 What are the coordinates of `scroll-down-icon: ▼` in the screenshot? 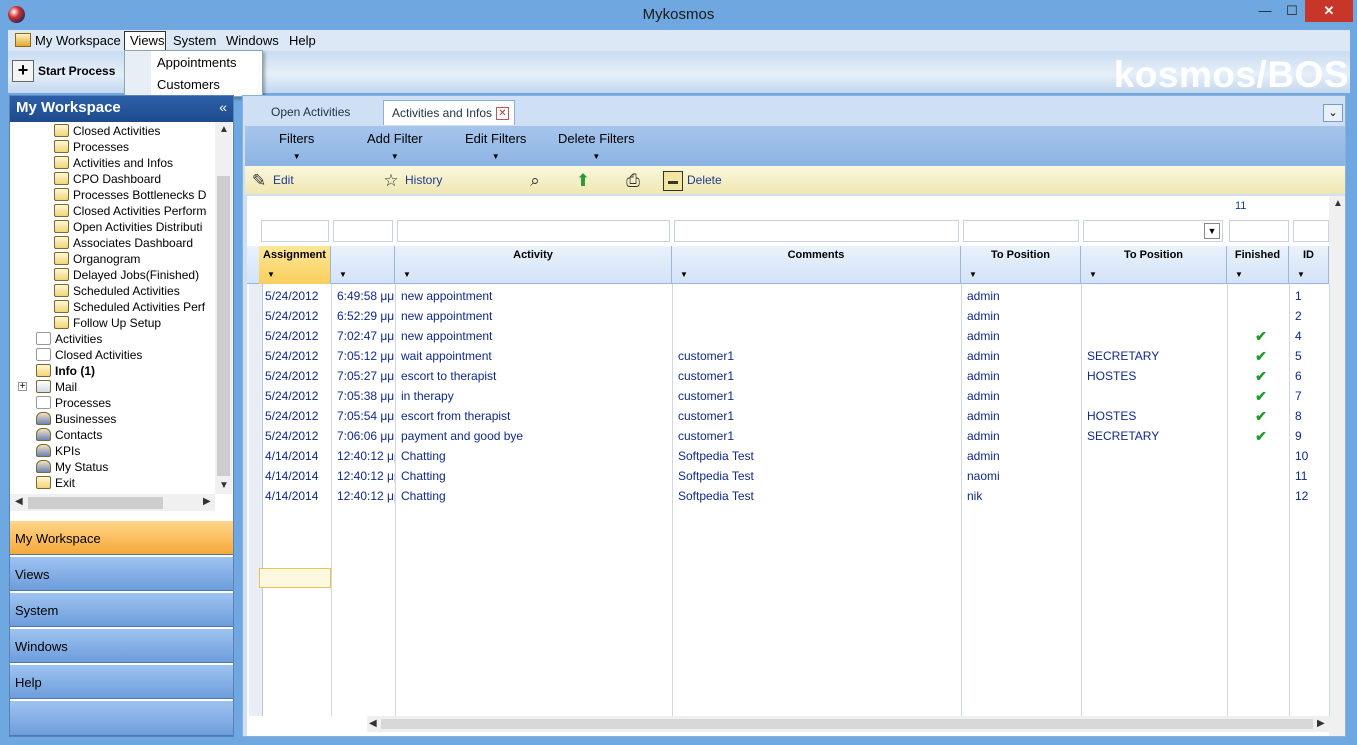 It's located at (224, 485).